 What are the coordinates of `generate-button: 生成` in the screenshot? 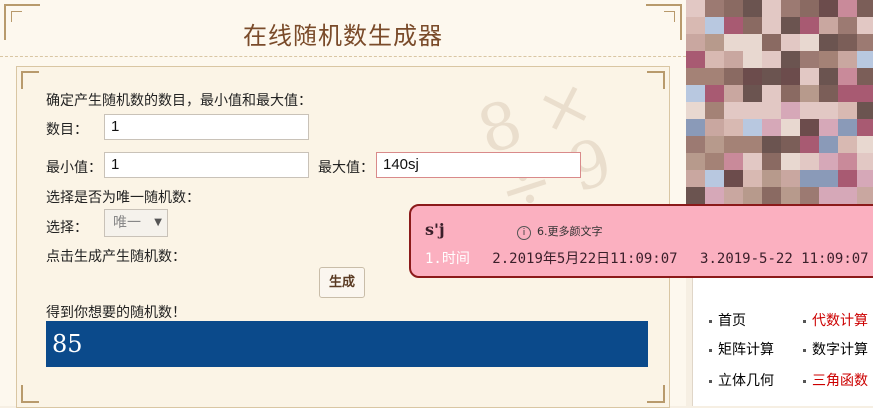 It's located at (342, 282).